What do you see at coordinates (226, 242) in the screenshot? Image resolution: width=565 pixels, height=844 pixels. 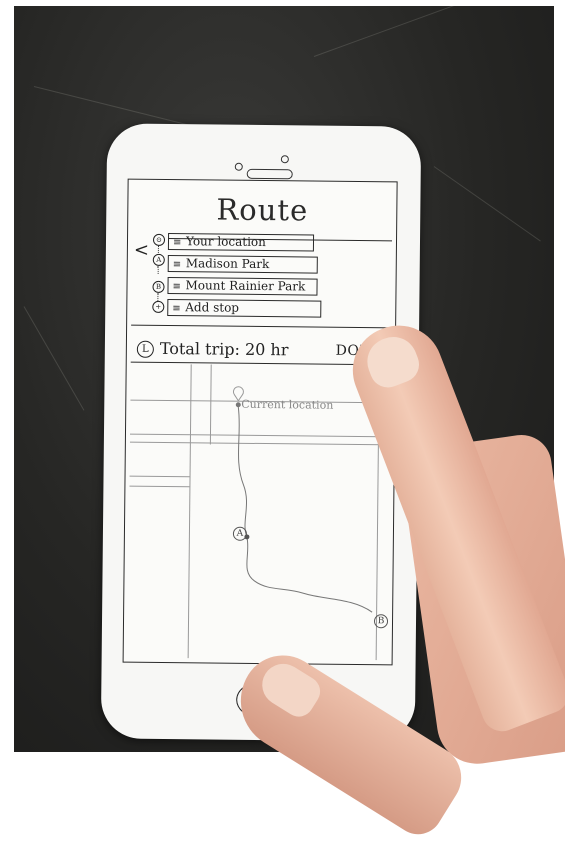 I see `stop-label: Your location` at bounding box center [226, 242].